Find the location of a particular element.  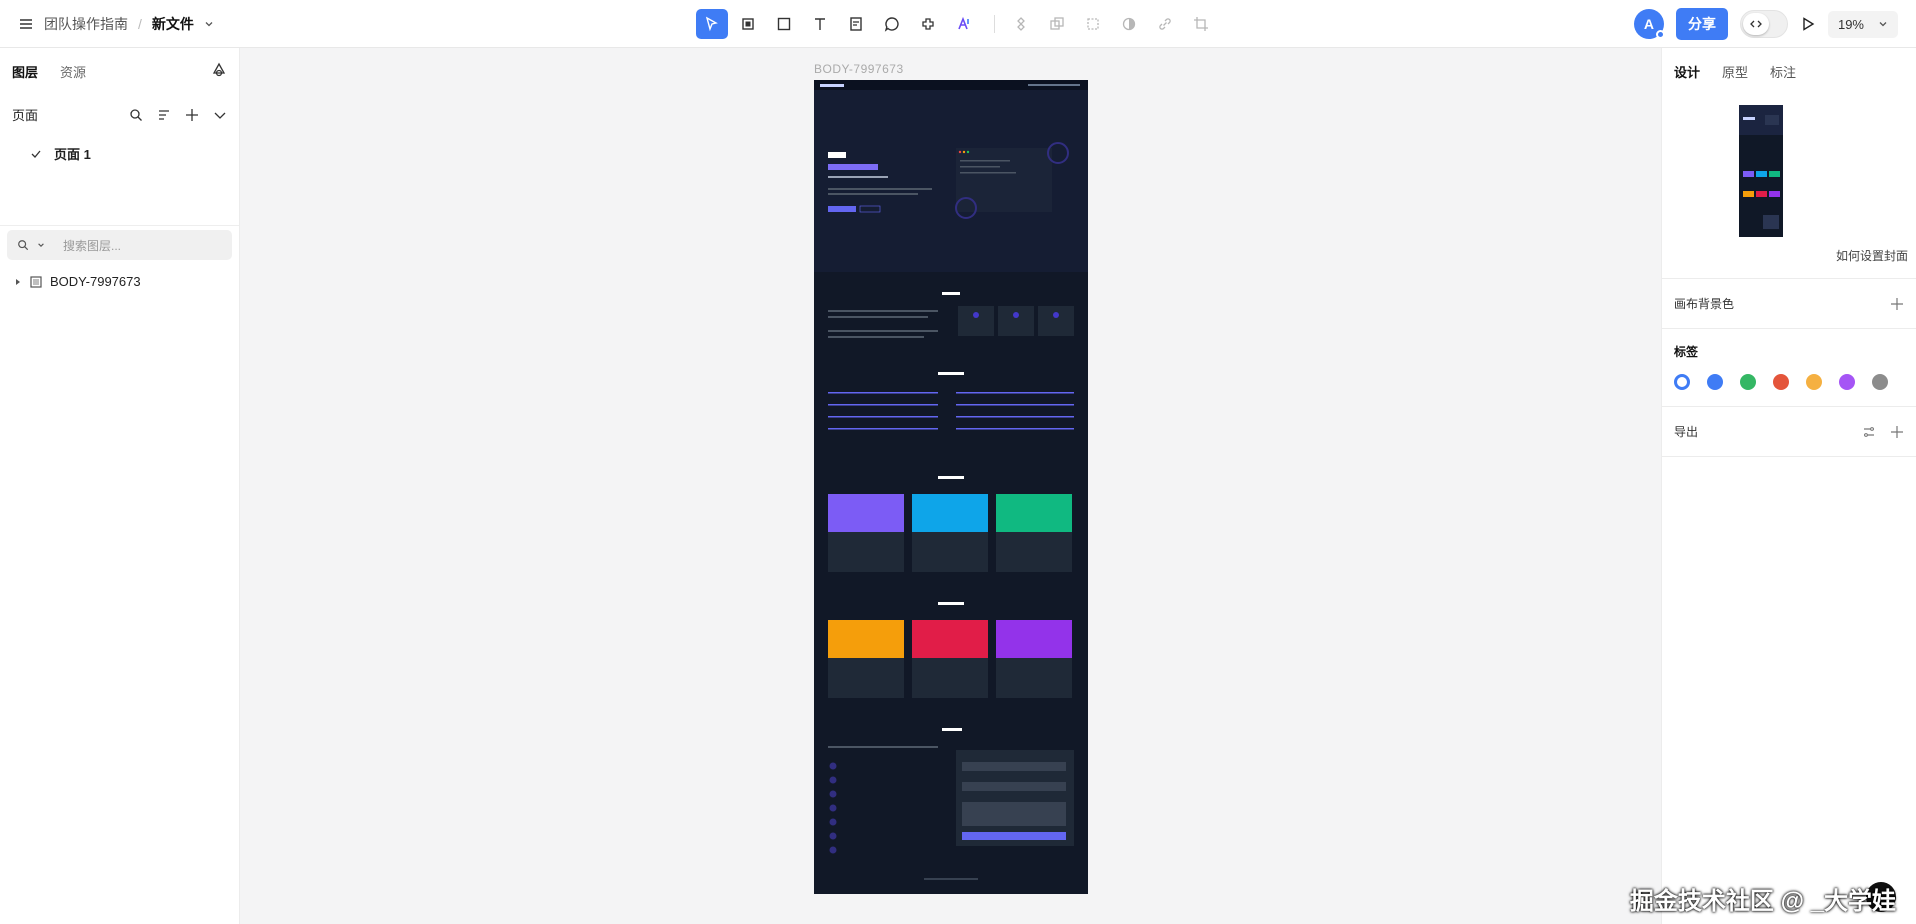

zoom-control: 19% is located at coordinates (1862, 24).